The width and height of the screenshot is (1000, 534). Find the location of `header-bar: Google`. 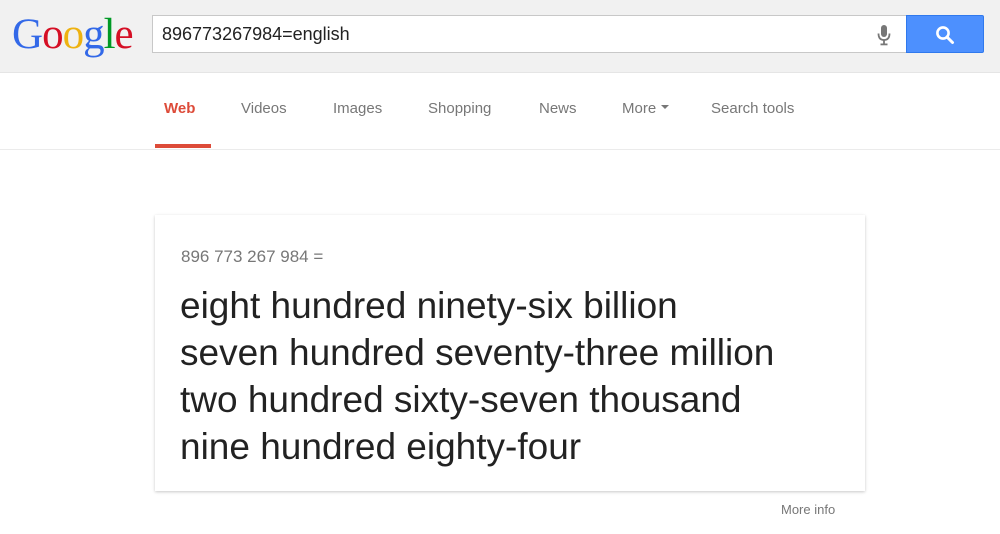

header-bar: Google is located at coordinates (500, 36).